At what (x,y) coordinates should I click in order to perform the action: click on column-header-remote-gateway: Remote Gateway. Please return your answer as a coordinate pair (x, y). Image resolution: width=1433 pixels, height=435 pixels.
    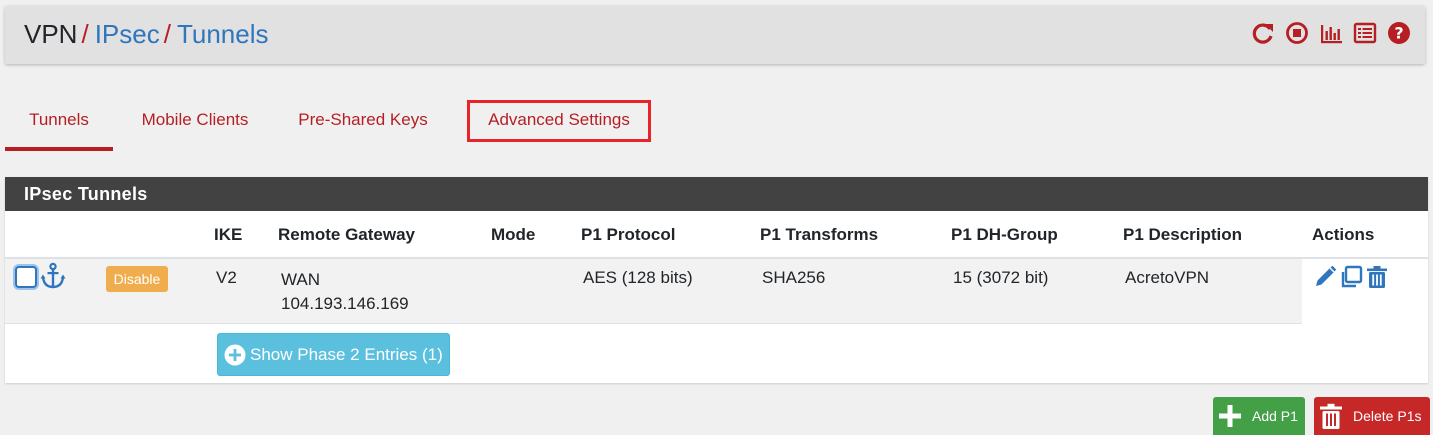
    Looking at the image, I should click on (346, 234).